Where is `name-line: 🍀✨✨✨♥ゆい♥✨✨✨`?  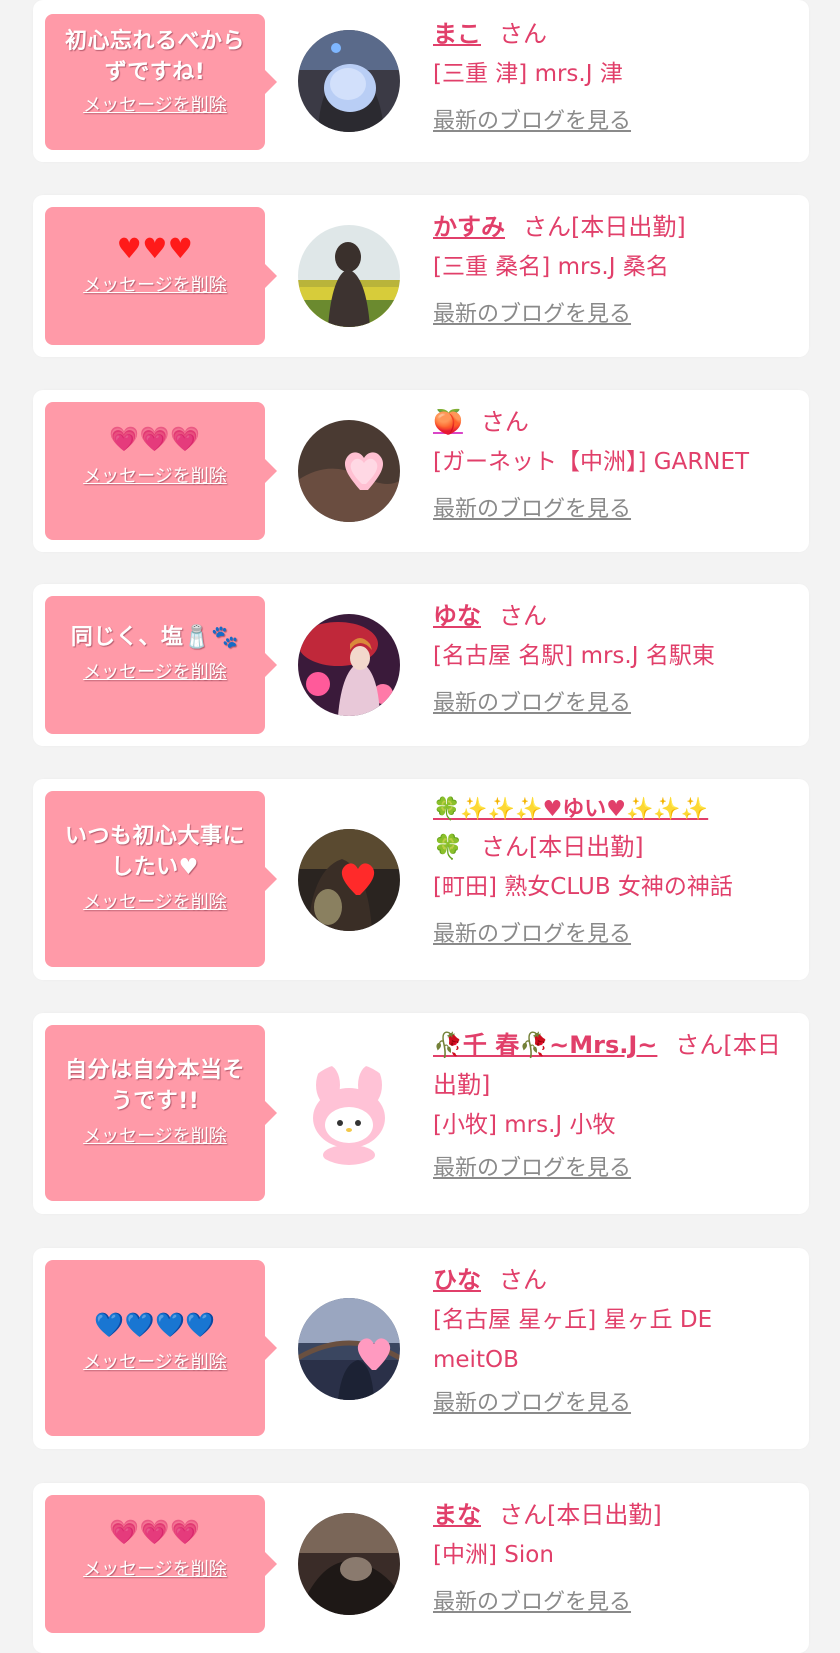 name-line: 🍀✨✨✨♥ゆい♥✨✨✨ is located at coordinates (616, 809).